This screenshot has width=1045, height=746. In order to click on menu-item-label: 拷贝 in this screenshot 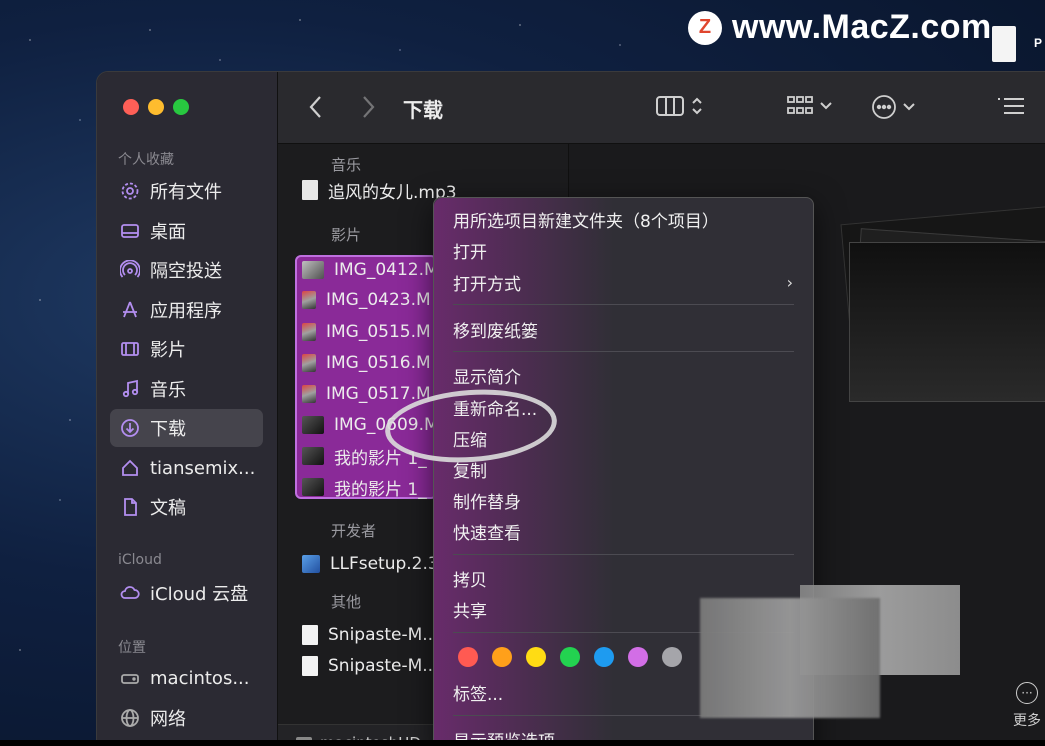, I will do `click(470, 580)`.